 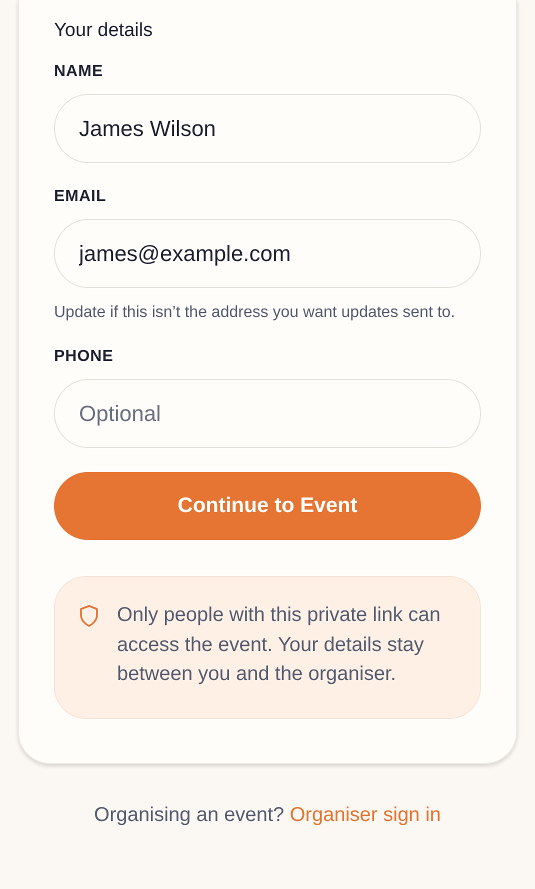 What do you see at coordinates (267, 815) in the screenshot?
I see `footer-text: Organising an event? Organiser sign in` at bounding box center [267, 815].